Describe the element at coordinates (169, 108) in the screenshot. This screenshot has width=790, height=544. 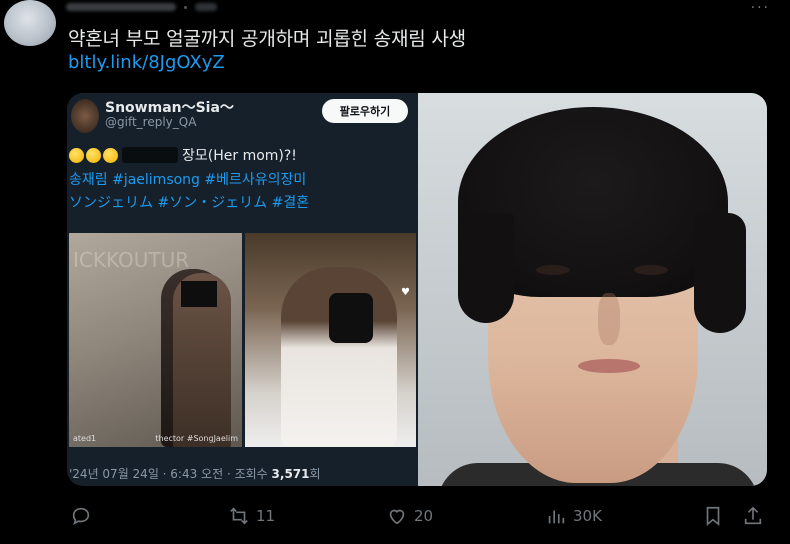
I see `quoted-display-name: Snowman〜Sia〜` at that location.